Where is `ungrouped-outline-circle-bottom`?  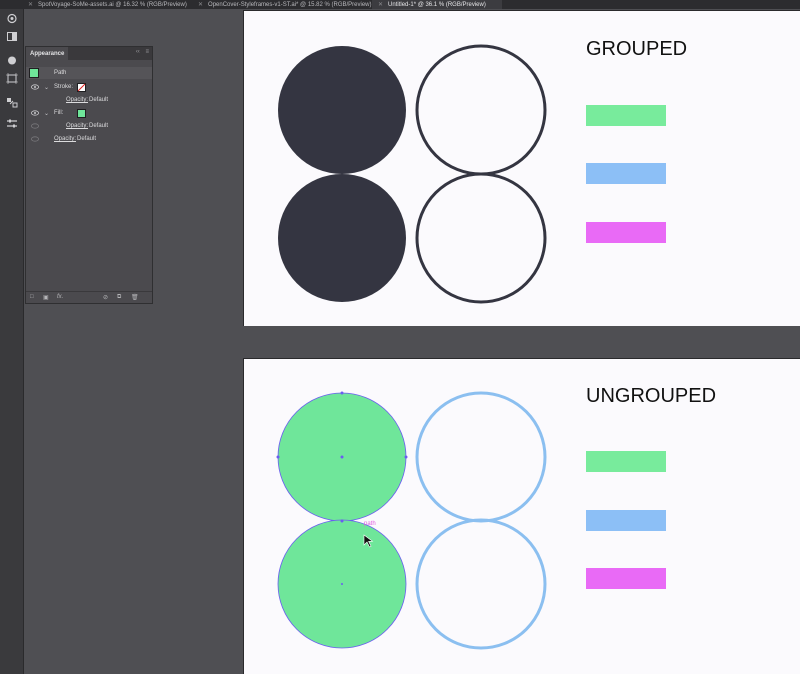 ungrouped-outline-circle-bottom is located at coordinates (481, 584).